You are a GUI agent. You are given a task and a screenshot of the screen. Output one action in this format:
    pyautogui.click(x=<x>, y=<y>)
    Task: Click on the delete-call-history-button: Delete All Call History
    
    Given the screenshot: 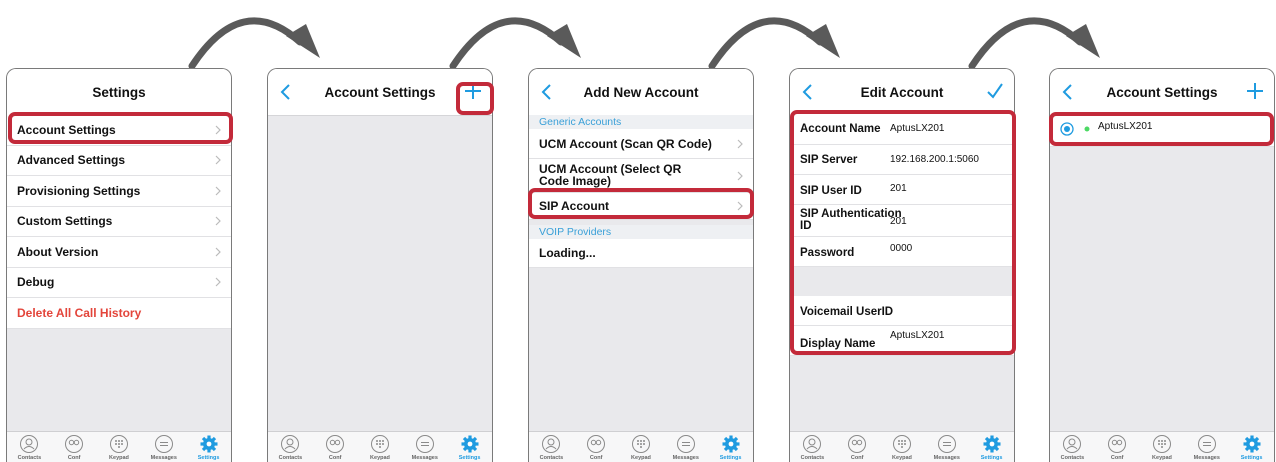 What is the action you would take?
    pyautogui.click(x=119, y=313)
    